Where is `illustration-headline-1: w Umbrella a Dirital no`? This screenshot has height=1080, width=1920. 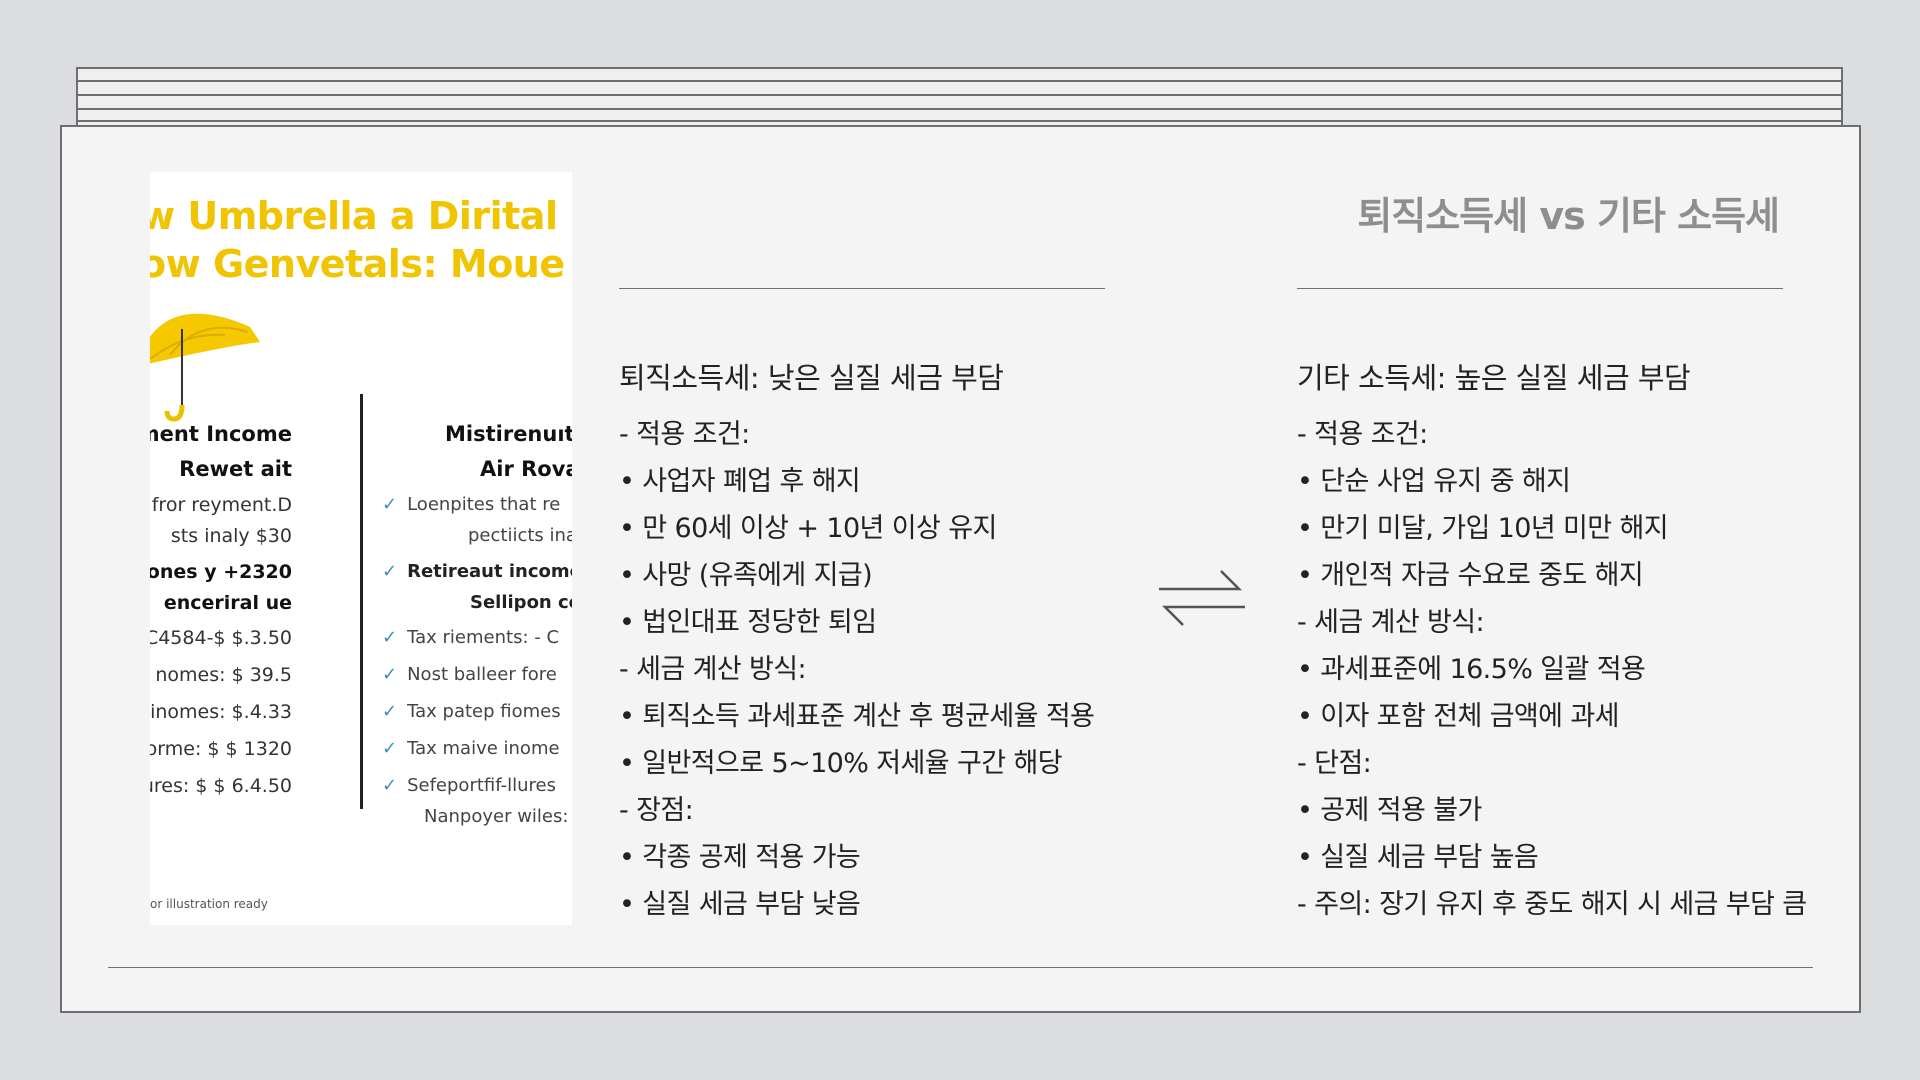 illustration-headline-1: w Umbrella a Dirital no is located at coordinates (361, 216).